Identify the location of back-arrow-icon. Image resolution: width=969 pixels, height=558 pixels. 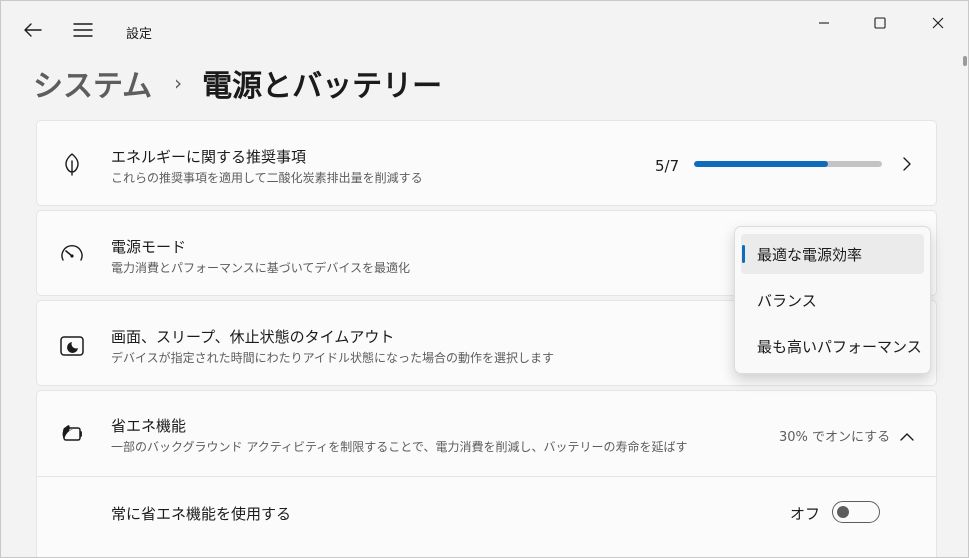
(33, 31).